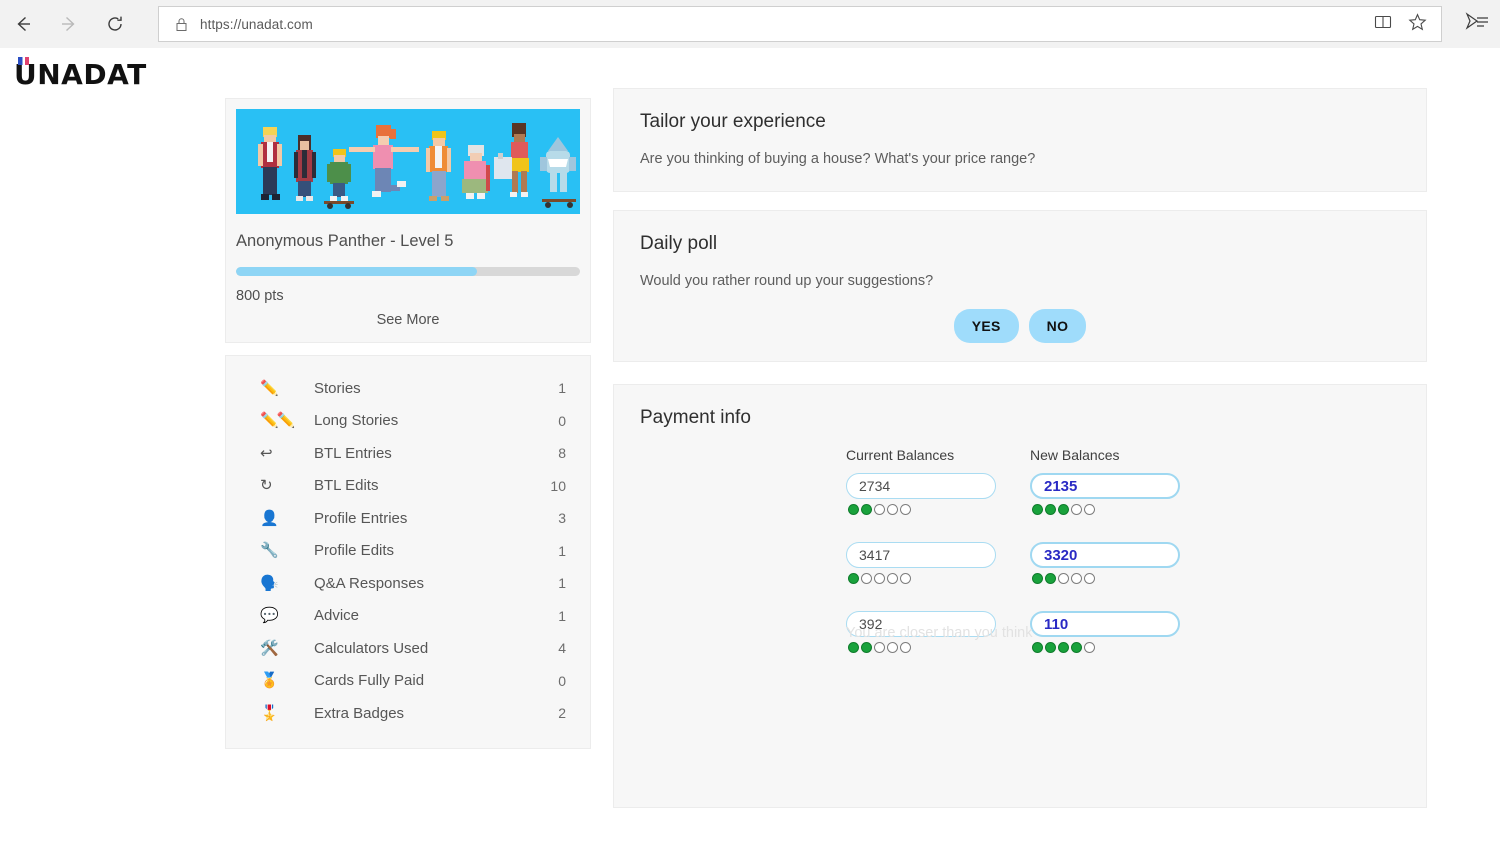 The image size is (1500, 844). I want to click on stat-row: ✏️✏️ Long Stories 0, so click(408, 421).